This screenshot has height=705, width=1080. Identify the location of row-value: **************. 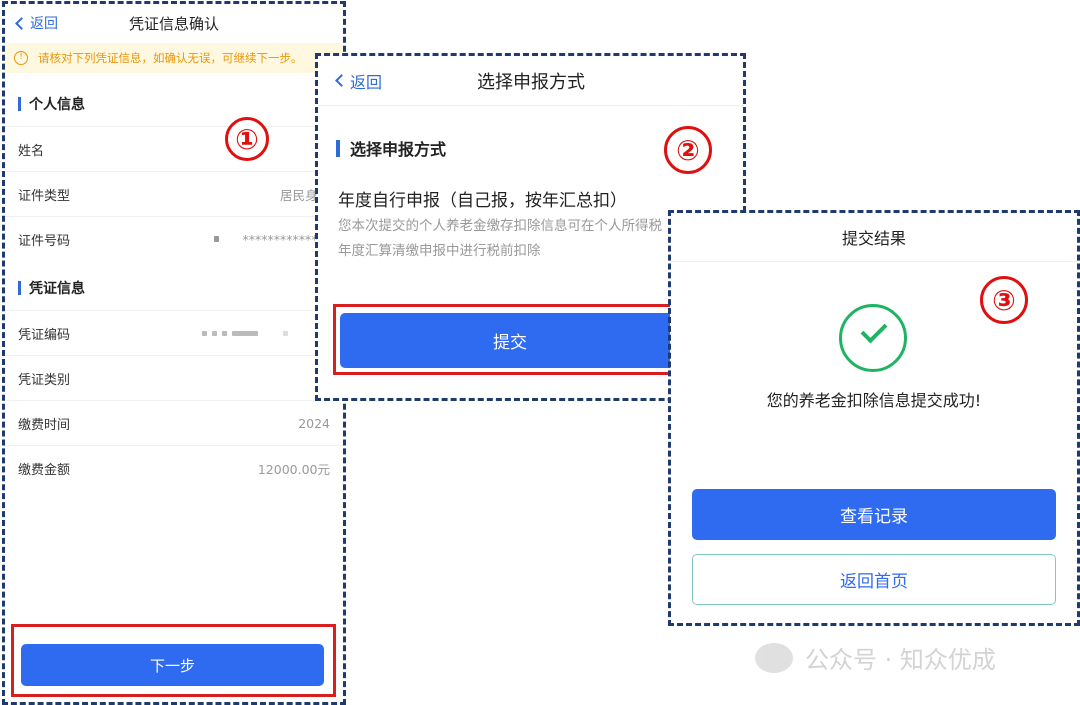
(286, 239).